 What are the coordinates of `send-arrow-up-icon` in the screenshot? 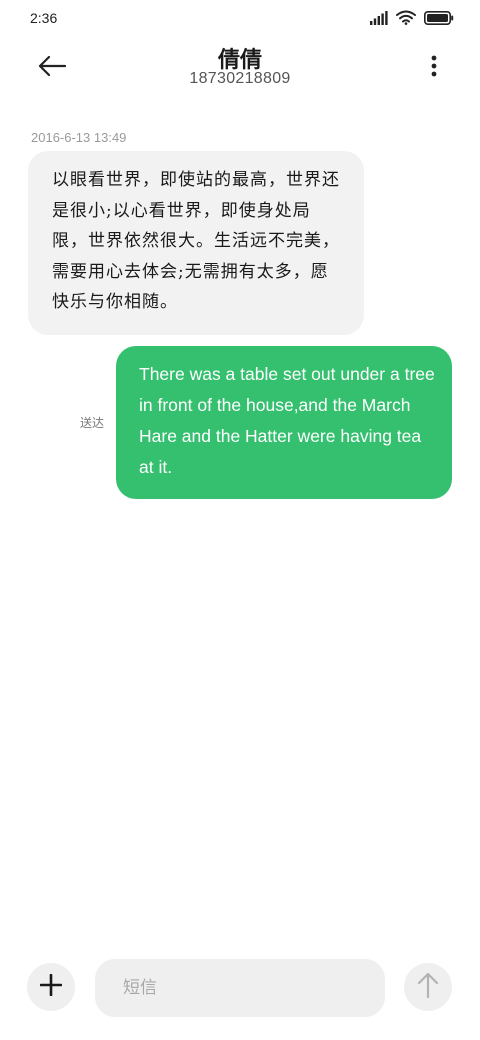 It's located at (428, 987).